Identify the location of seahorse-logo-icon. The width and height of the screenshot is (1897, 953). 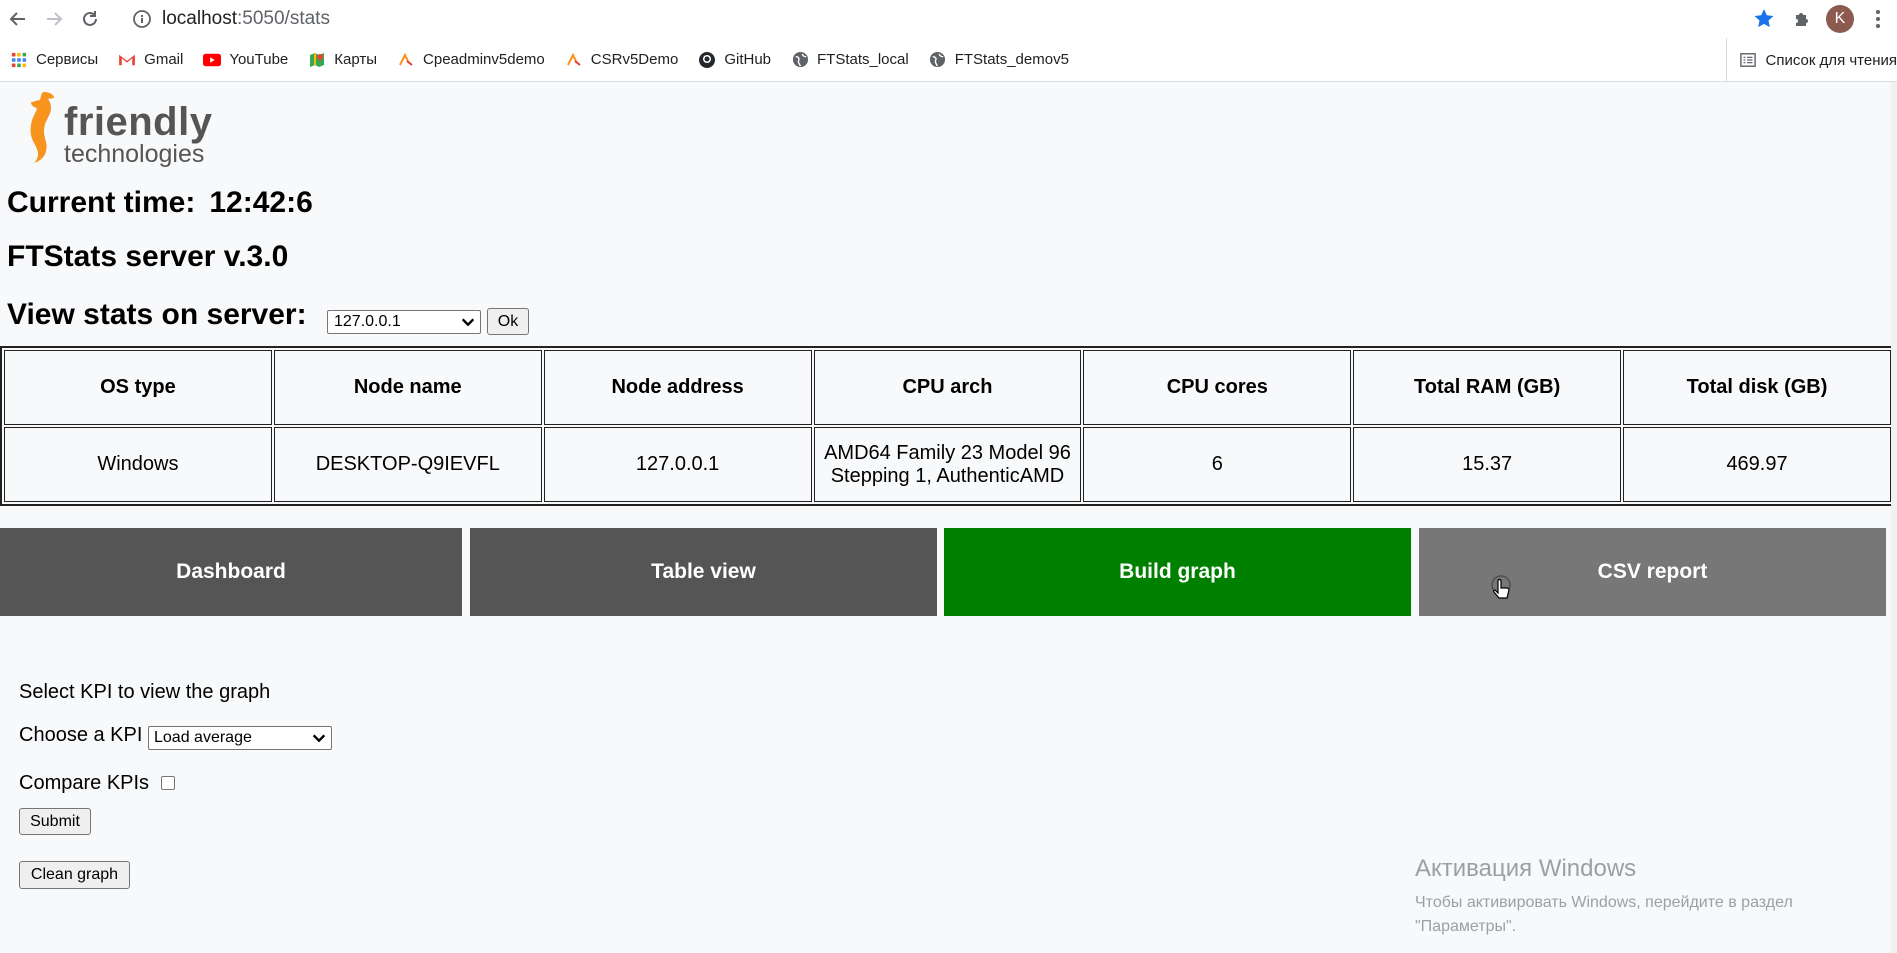
(42, 127).